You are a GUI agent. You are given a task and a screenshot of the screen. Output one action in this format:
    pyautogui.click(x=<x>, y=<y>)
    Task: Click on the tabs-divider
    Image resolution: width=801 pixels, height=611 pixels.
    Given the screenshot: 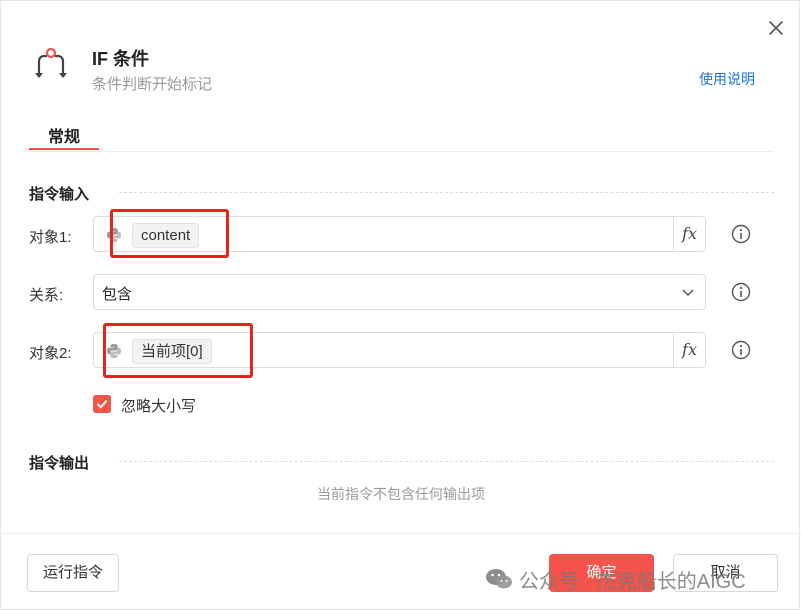 What is the action you would take?
    pyautogui.click(x=401, y=151)
    